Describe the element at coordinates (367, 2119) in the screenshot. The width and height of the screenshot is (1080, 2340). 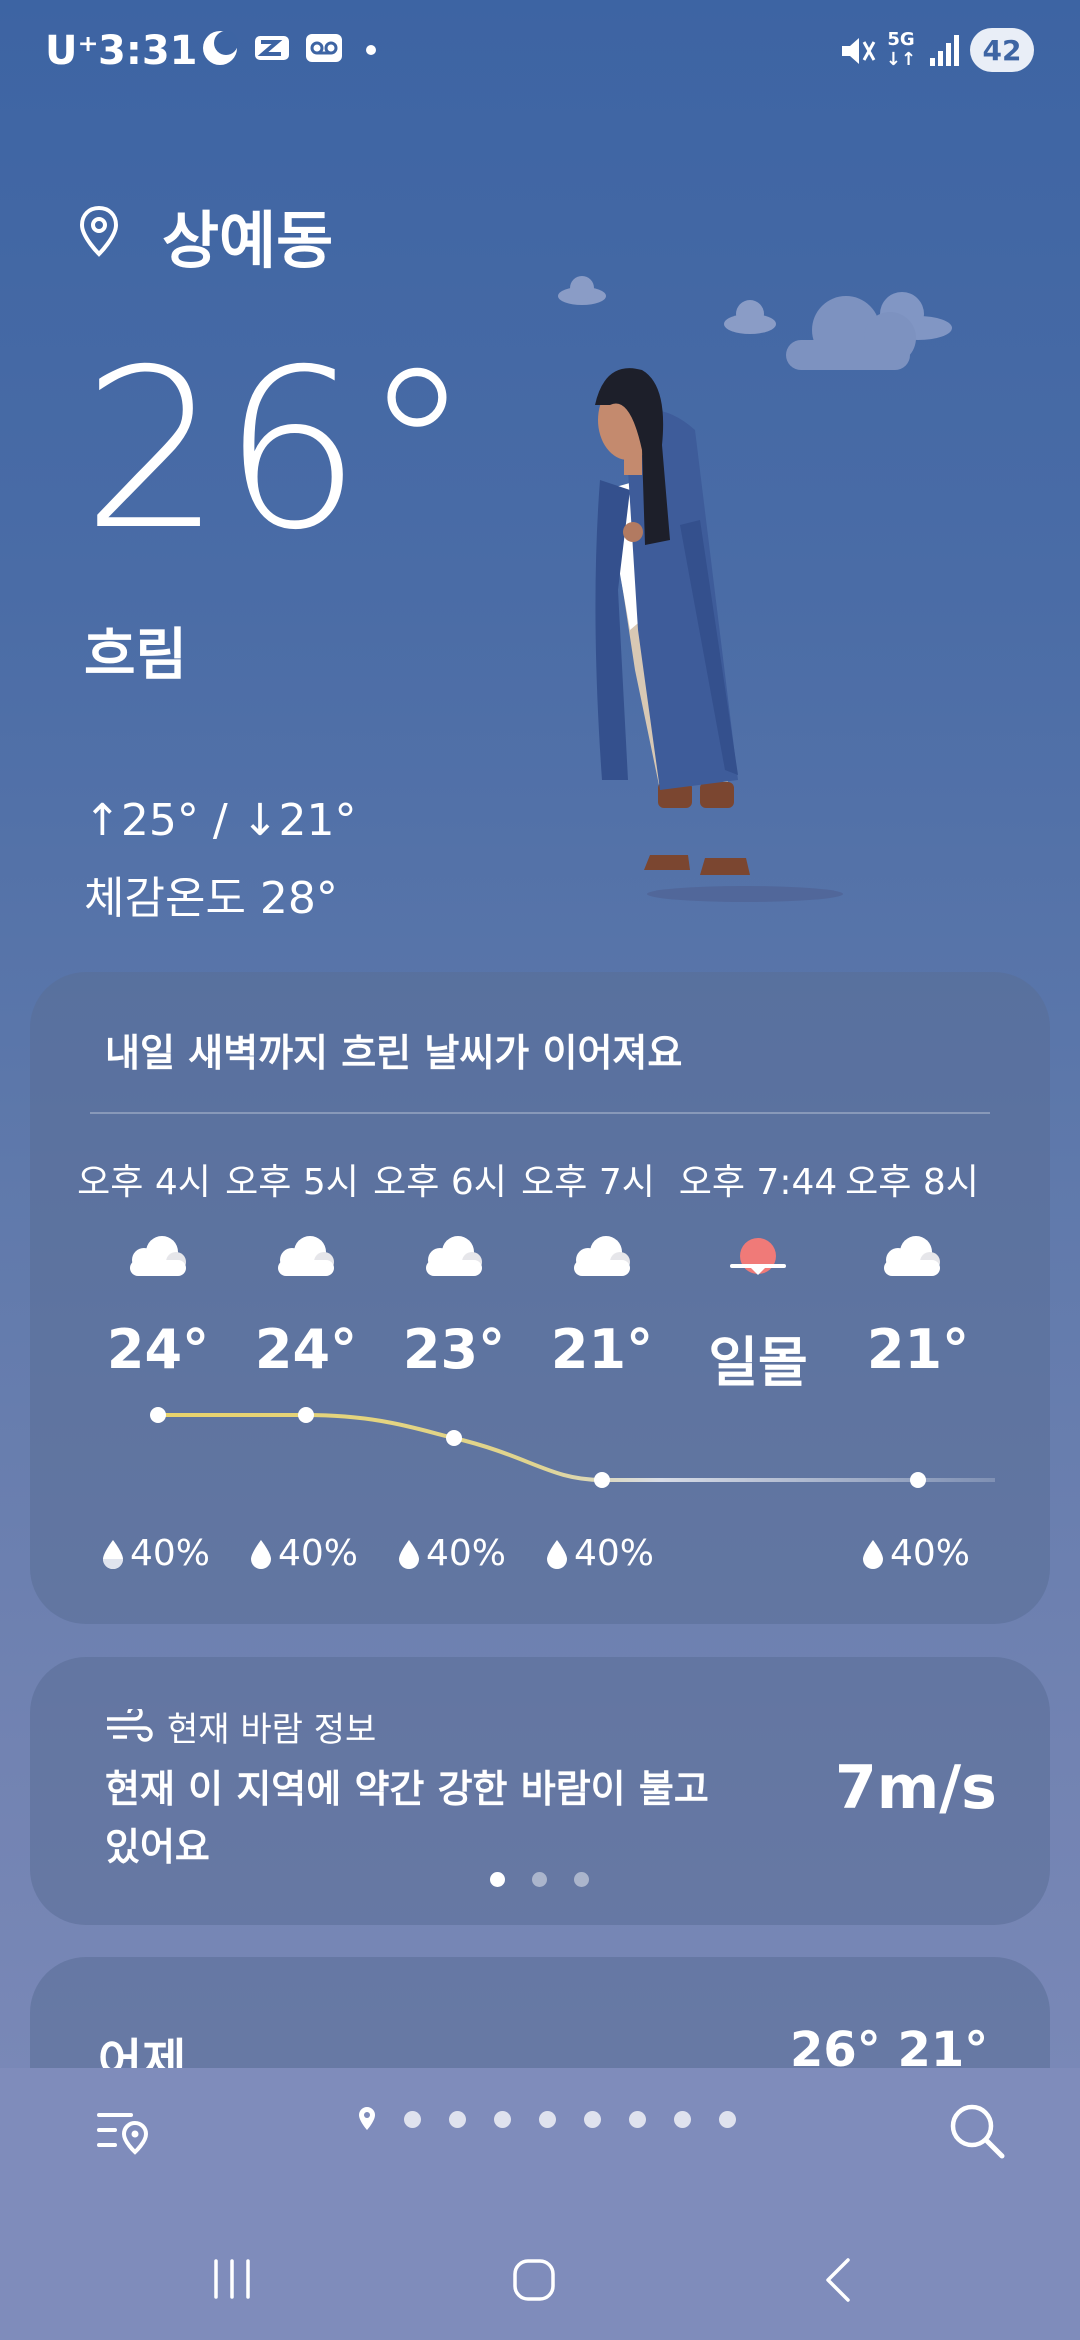
I see `current-location-icon` at that location.